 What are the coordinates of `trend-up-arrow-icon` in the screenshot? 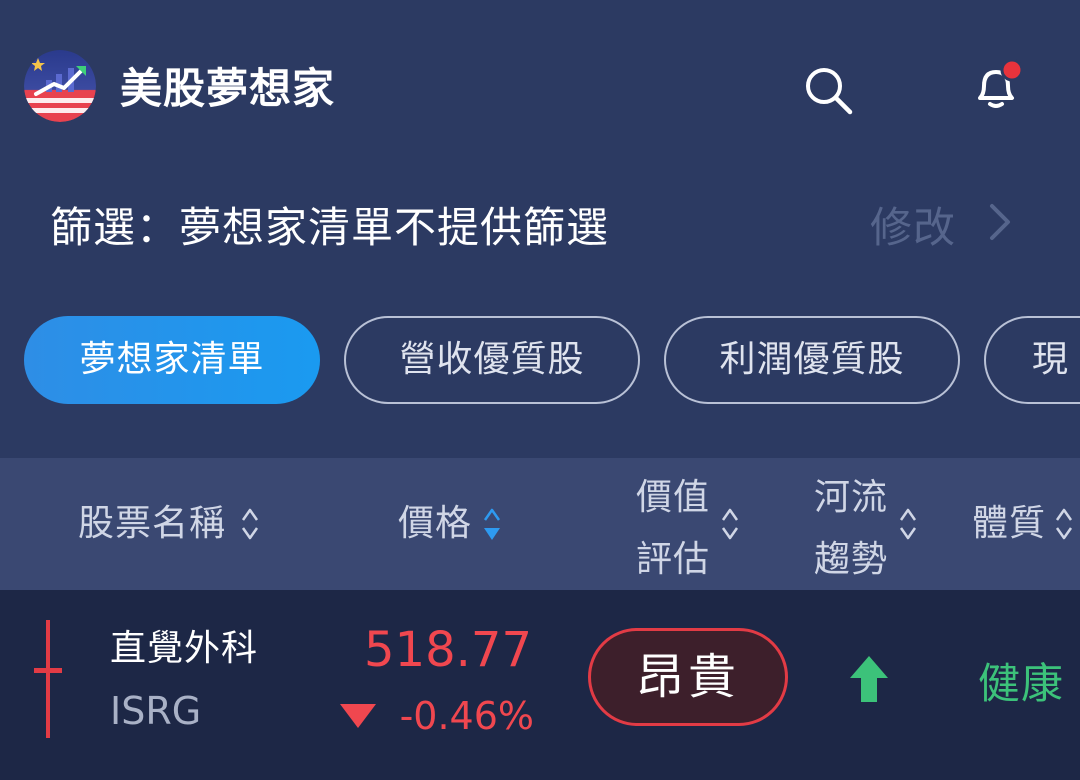 It's located at (869, 679).